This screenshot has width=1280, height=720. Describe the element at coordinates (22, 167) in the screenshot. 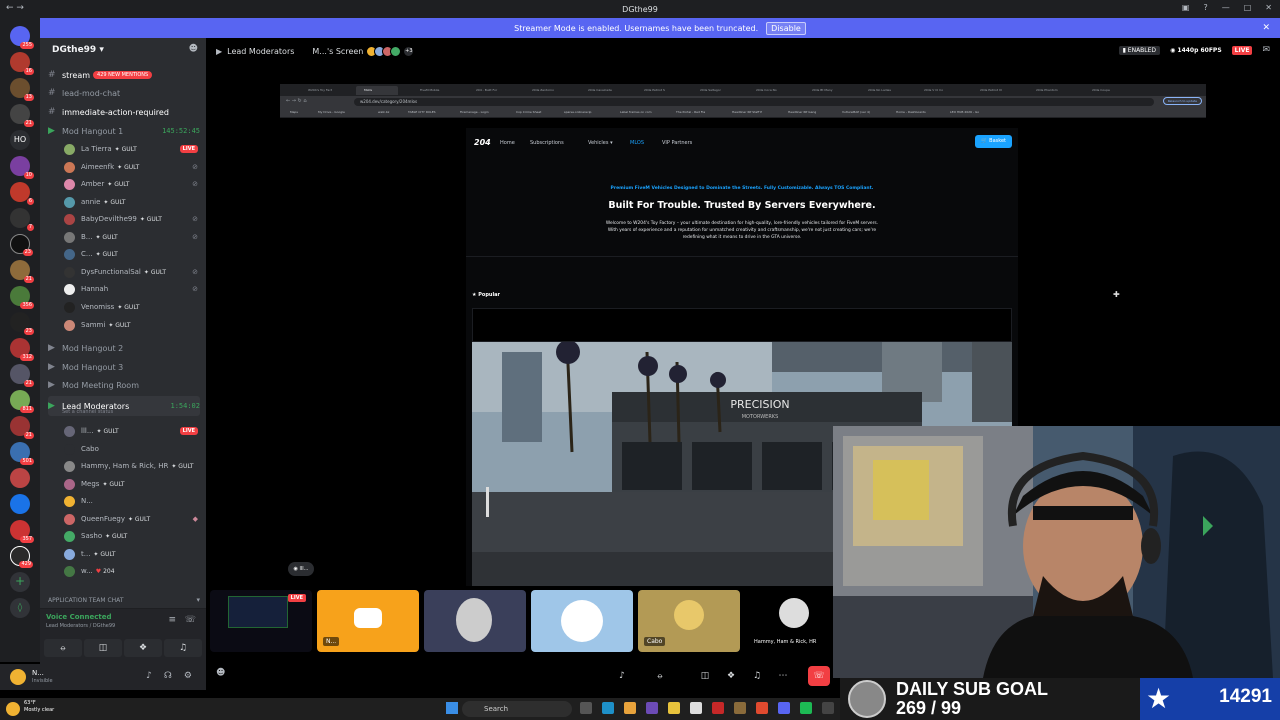

I see `server-icon: 10` at that location.